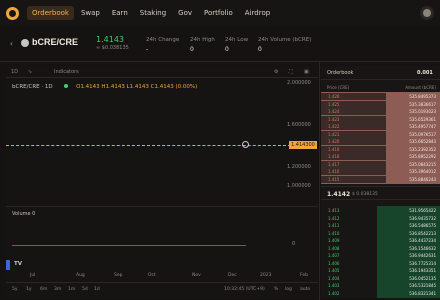 Image resolution: width=440 pixels, height=300 pixels. I want to click on ask-row: 1.425 535.3836617, so click(380, 104).